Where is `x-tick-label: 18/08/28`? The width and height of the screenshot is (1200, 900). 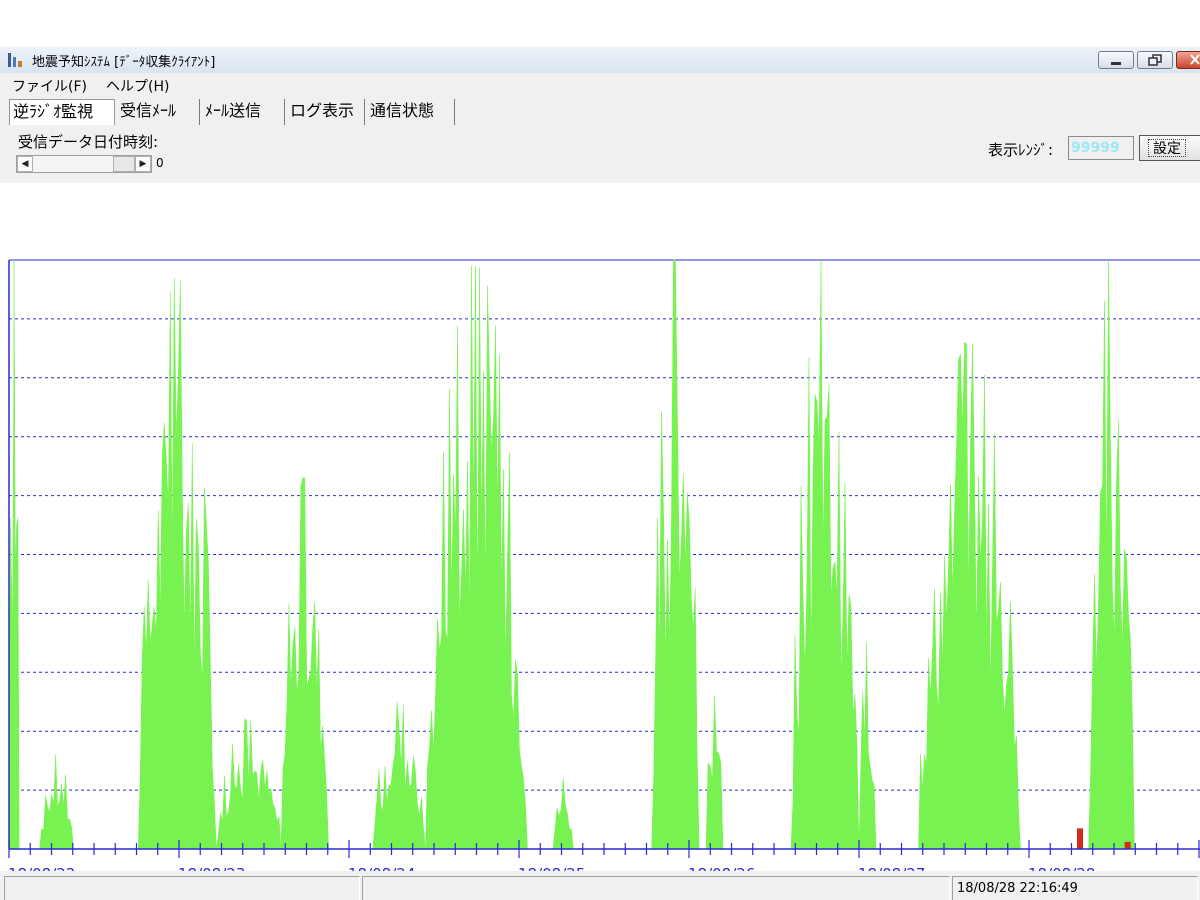
x-tick-label: 18/08/28 is located at coordinates (1061, 868).